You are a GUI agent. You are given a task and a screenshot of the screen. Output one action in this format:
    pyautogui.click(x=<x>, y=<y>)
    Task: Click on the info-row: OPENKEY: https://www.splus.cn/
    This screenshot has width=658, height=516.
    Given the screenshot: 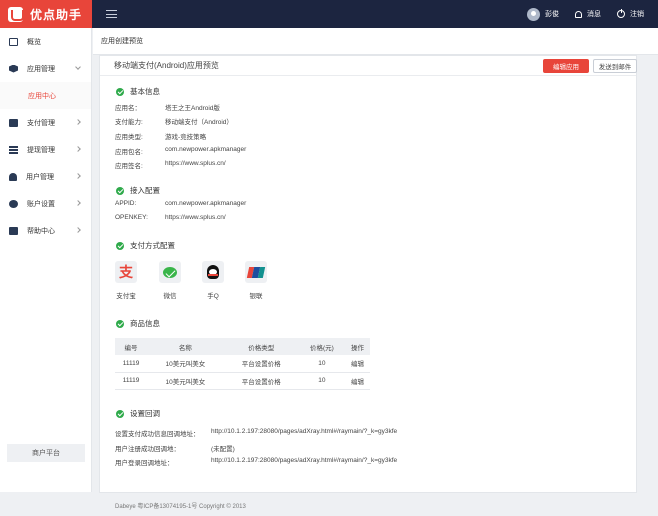 What is the action you would take?
    pyautogui.click(x=170, y=217)
    